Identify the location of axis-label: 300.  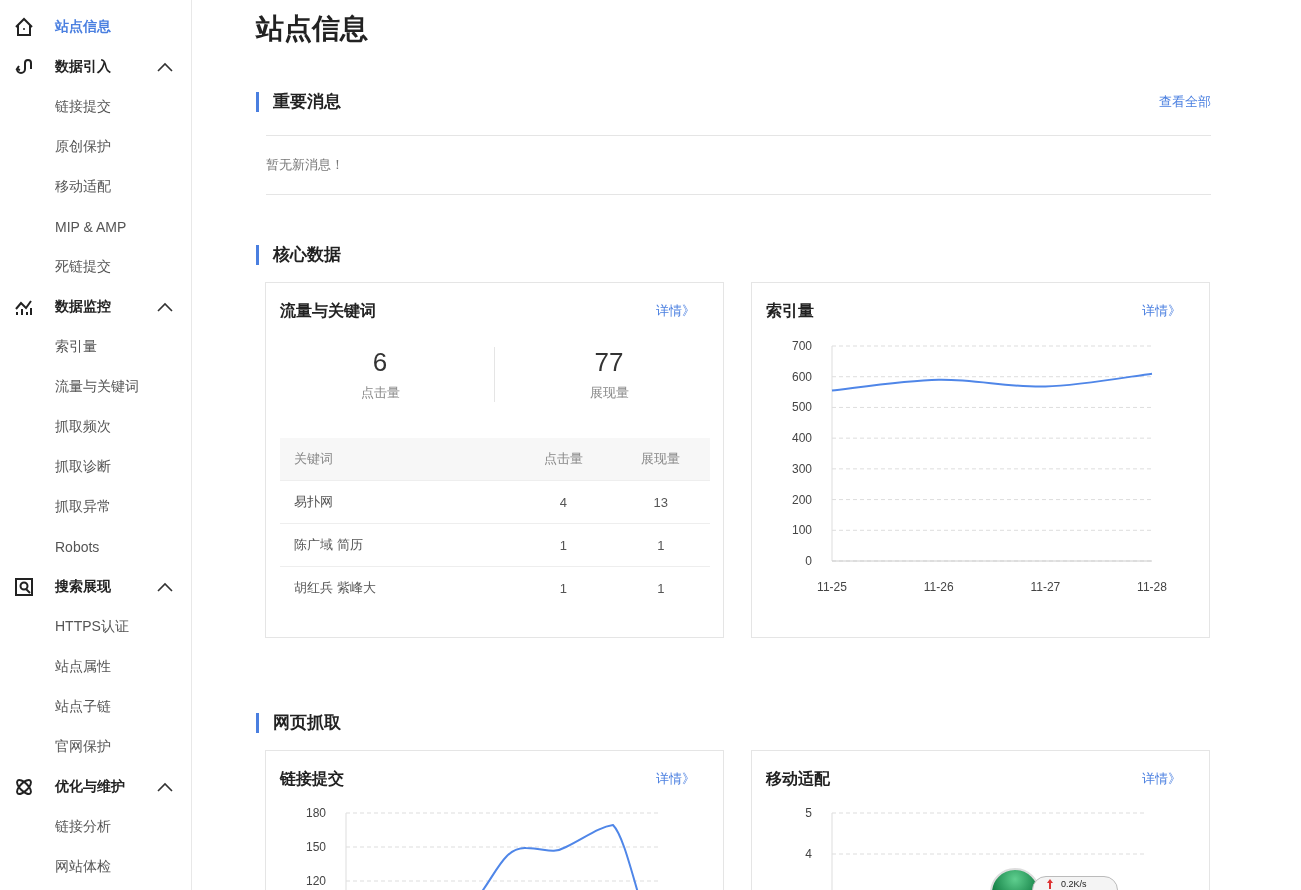
(801, 468).